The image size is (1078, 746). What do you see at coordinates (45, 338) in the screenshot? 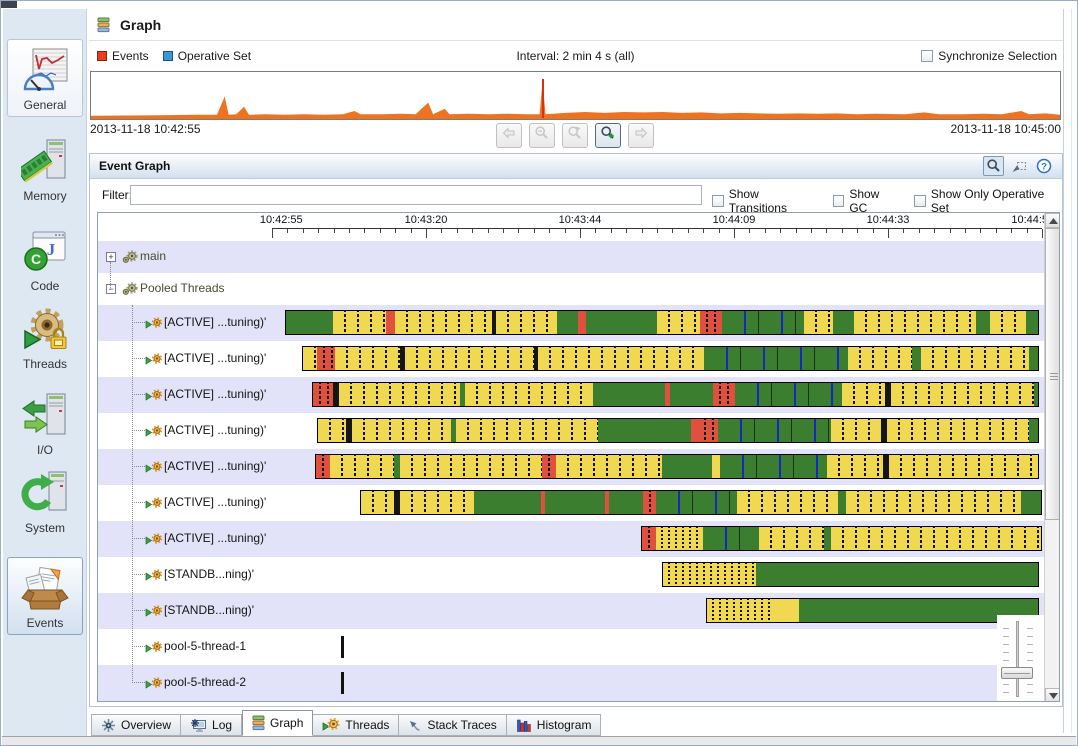
I see `sidebar-item-threads: Threads` at bounding box center [45, 338].